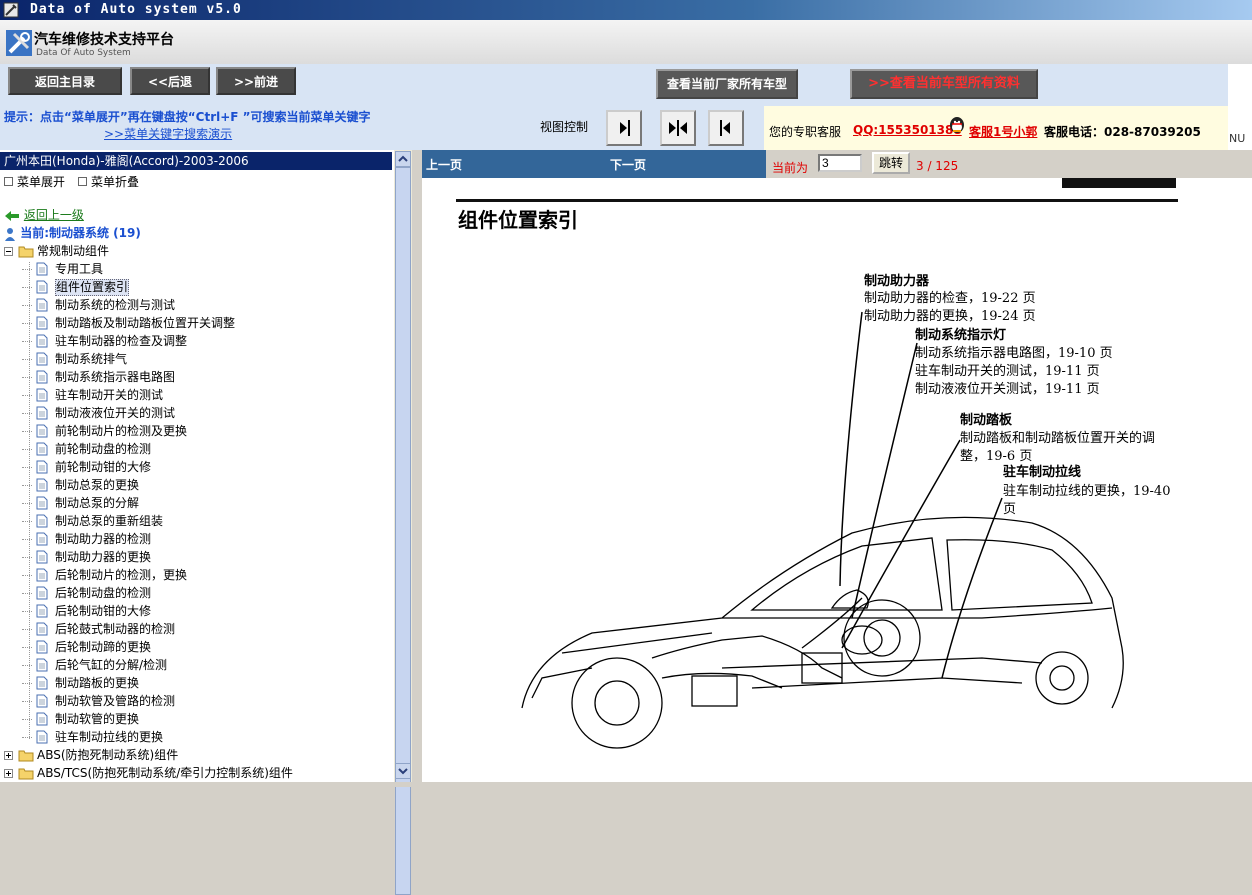  Describe the element at coordinates (97, 683) in the screenshot. I see `tree-item-label: 制动踏板的更换` at that location.